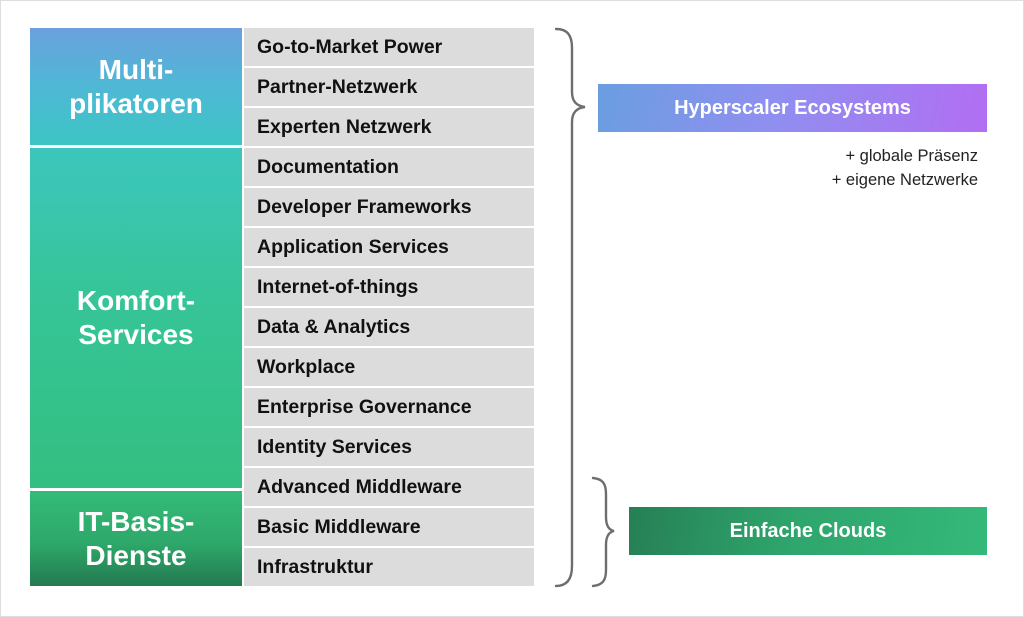 The width and height of the screenshot is (1024, 617). What do you see at coordinates (570, 307) in the screenshot?
I see `hyperscaler-brace` at bounding box center [570, 307].